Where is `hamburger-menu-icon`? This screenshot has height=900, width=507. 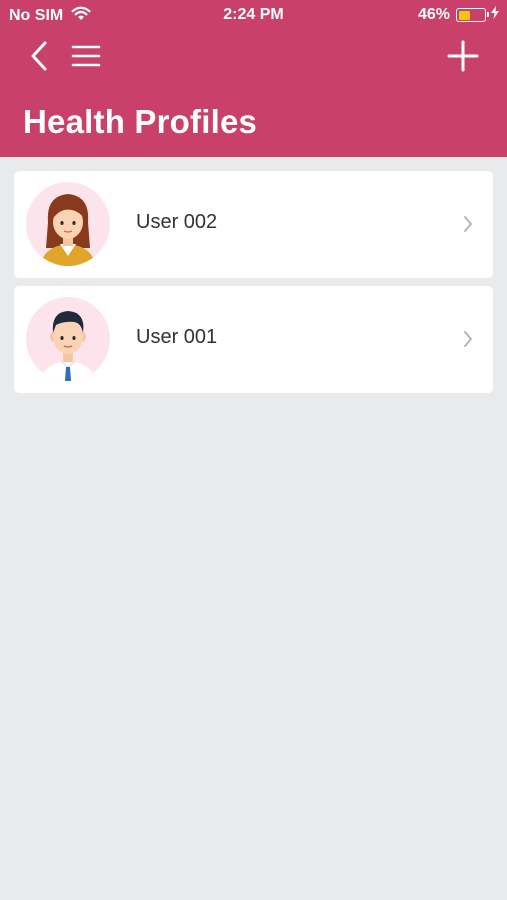
hamburger-menu-icon is located at coordinates (86, 58).